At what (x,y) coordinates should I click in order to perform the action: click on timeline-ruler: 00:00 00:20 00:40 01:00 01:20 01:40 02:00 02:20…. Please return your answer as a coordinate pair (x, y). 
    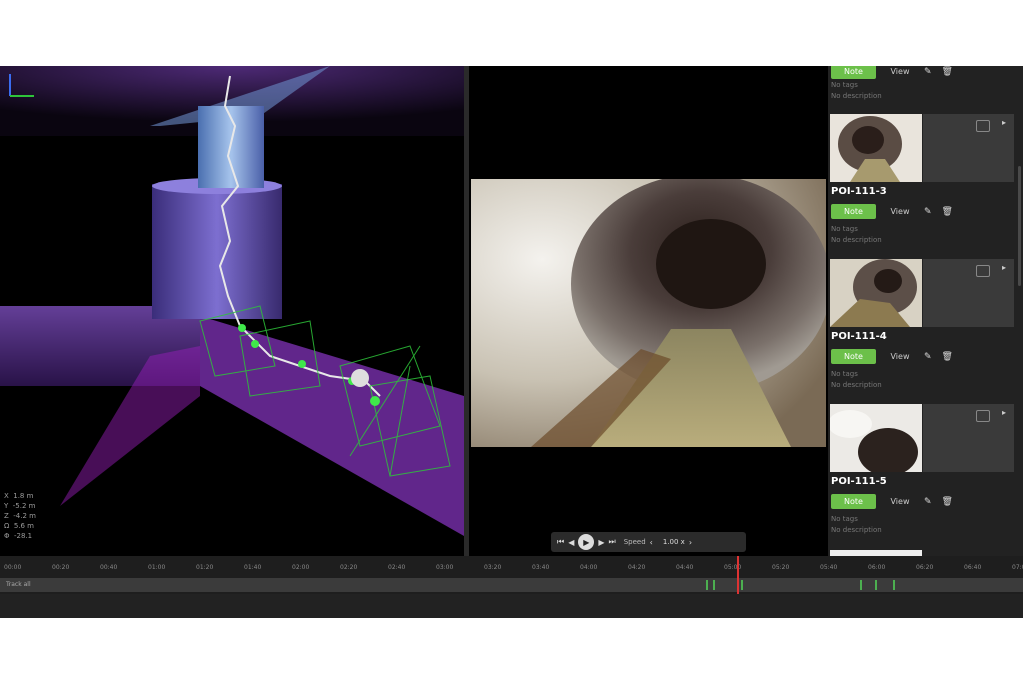
    Looking at the image, I should click on (511, 567).